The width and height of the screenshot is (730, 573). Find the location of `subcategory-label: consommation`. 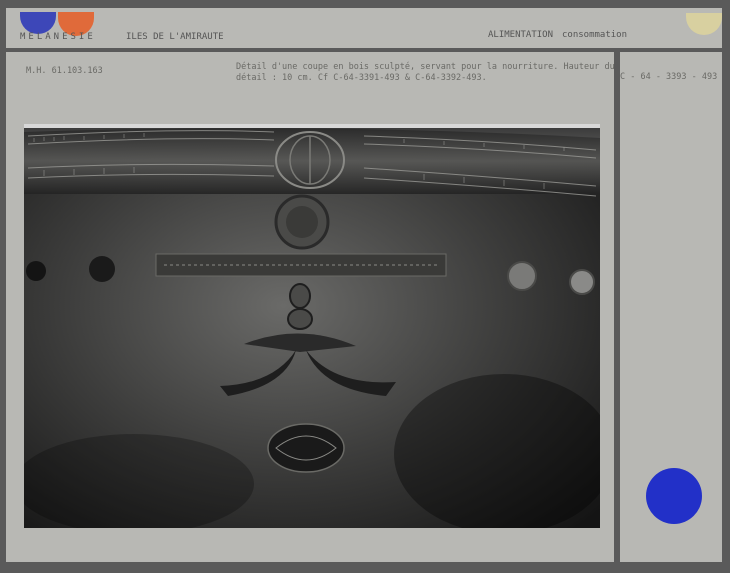

subcategory-label: consommation is located at coordinates (595, 35).